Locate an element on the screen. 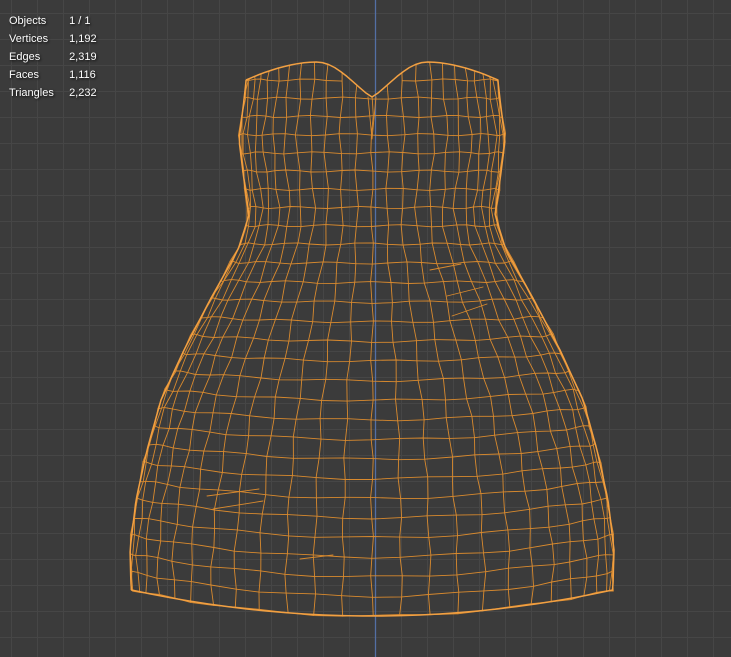 Image resolution: width=731 pixels, height=657 pixels. stat-value: 1,192 is located at coordinates (83, 39).